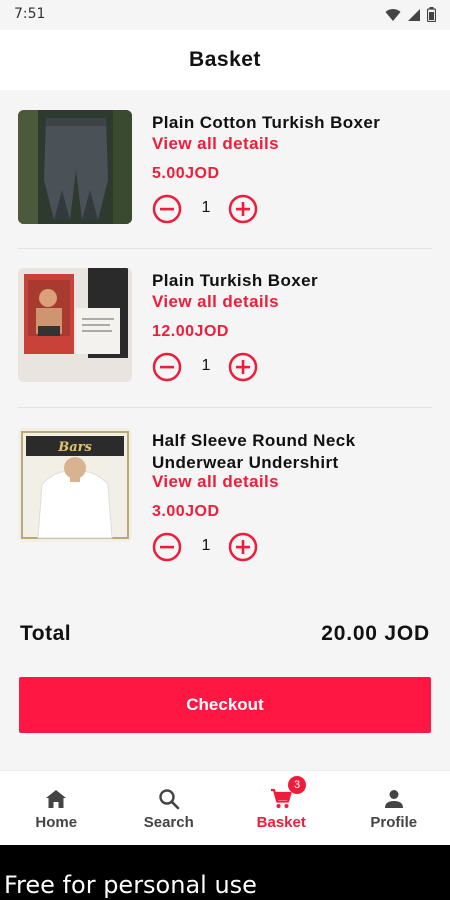 Image resolution: width=450 pixels, height=900 pixels. Describe the element at coordinates (431, 14) in the screenshot. I see `battery-icon` at that location.